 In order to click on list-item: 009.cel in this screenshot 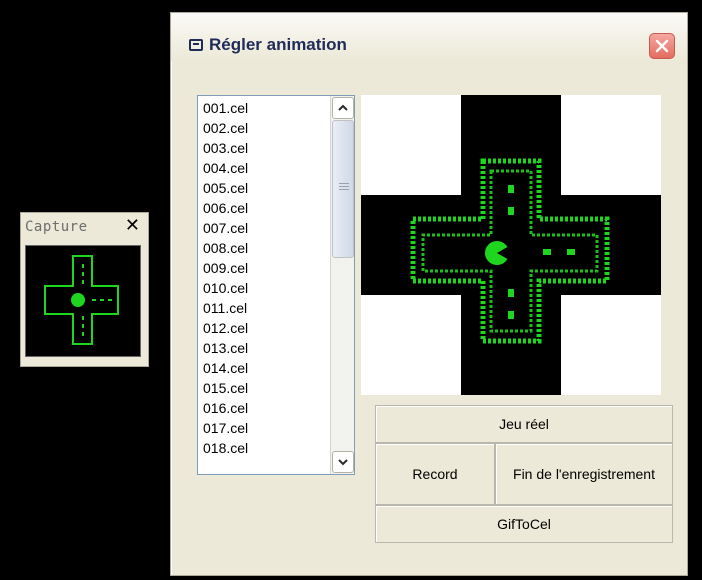, I will do `click(262, 268)`.